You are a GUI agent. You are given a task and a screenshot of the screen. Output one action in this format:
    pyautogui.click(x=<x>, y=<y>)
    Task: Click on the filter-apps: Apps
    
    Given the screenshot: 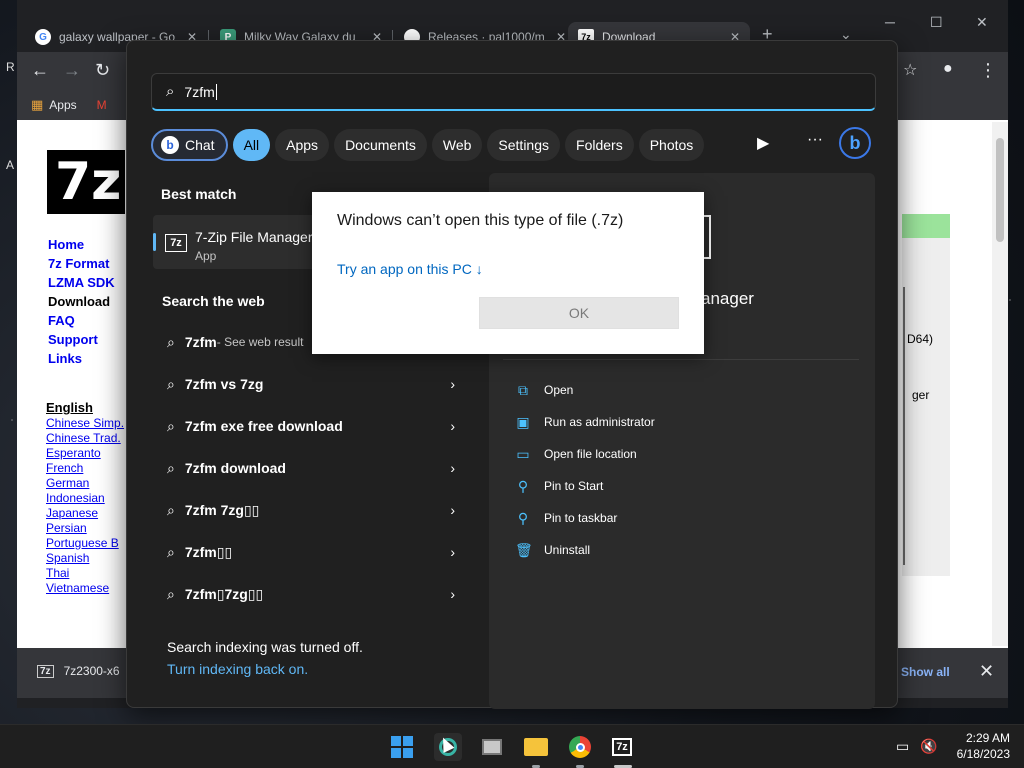 What is the action you would take?
    pyautogui.click(x=302, y=145)
    